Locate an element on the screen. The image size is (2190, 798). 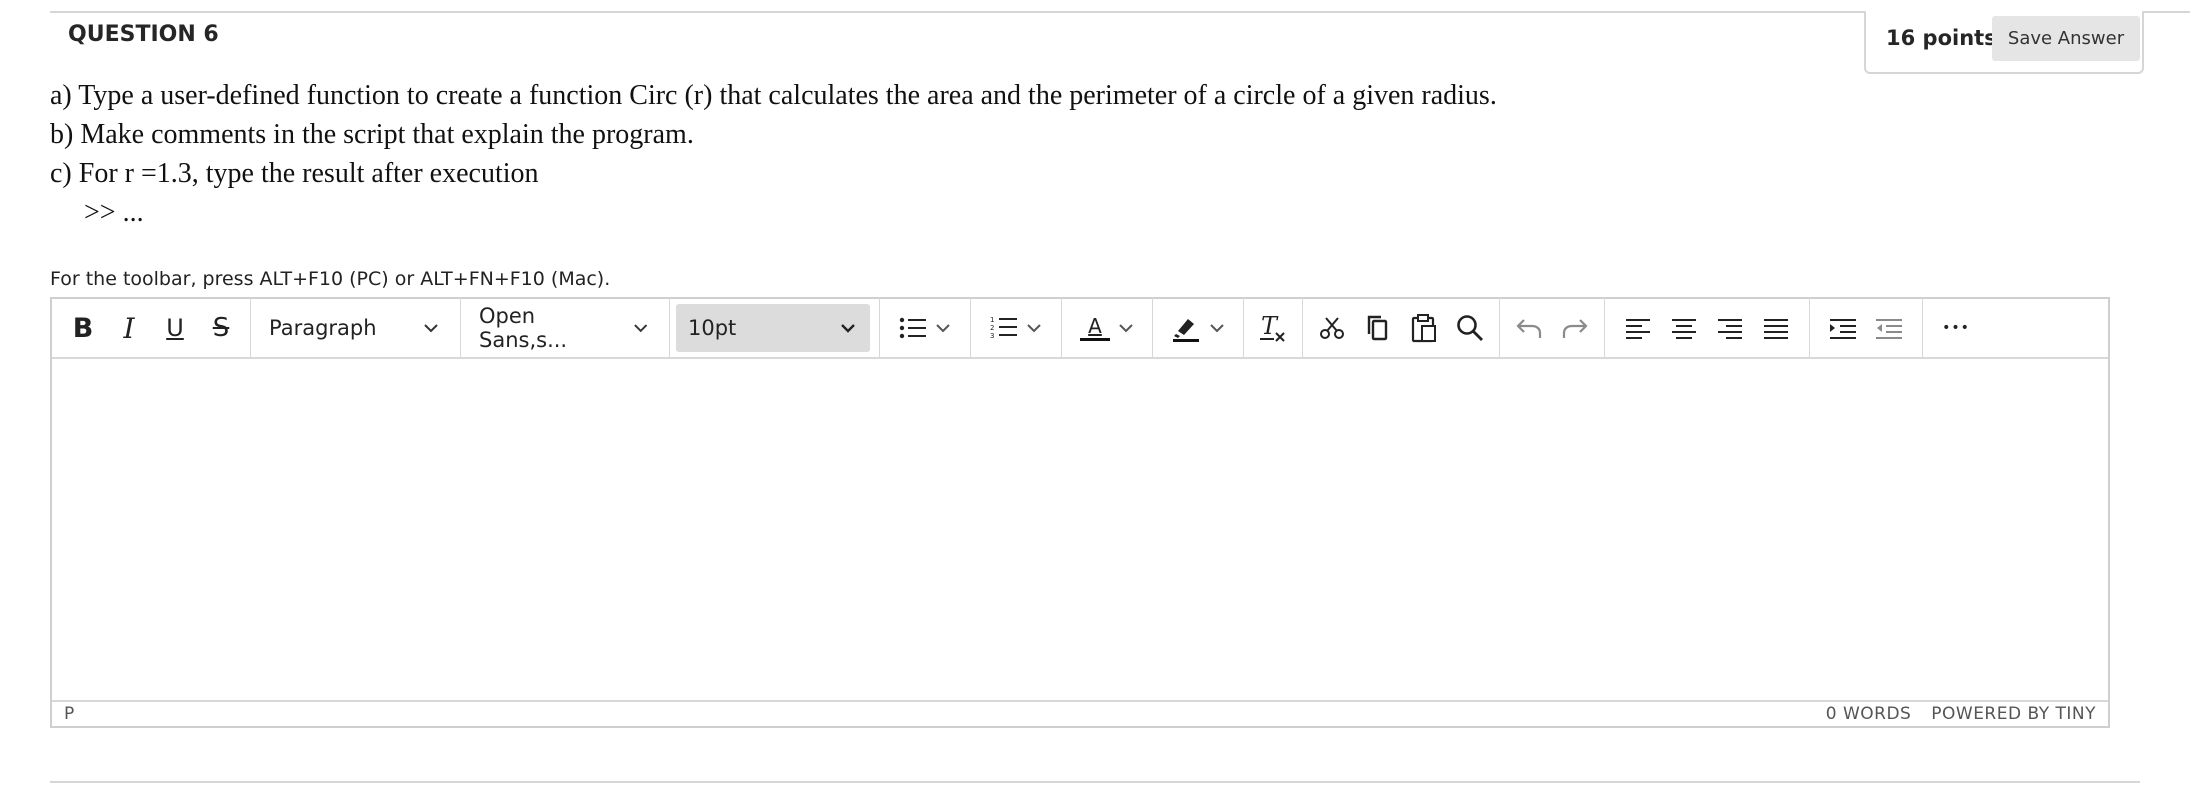
text-color-bar is located at coordinates (1095, 339).